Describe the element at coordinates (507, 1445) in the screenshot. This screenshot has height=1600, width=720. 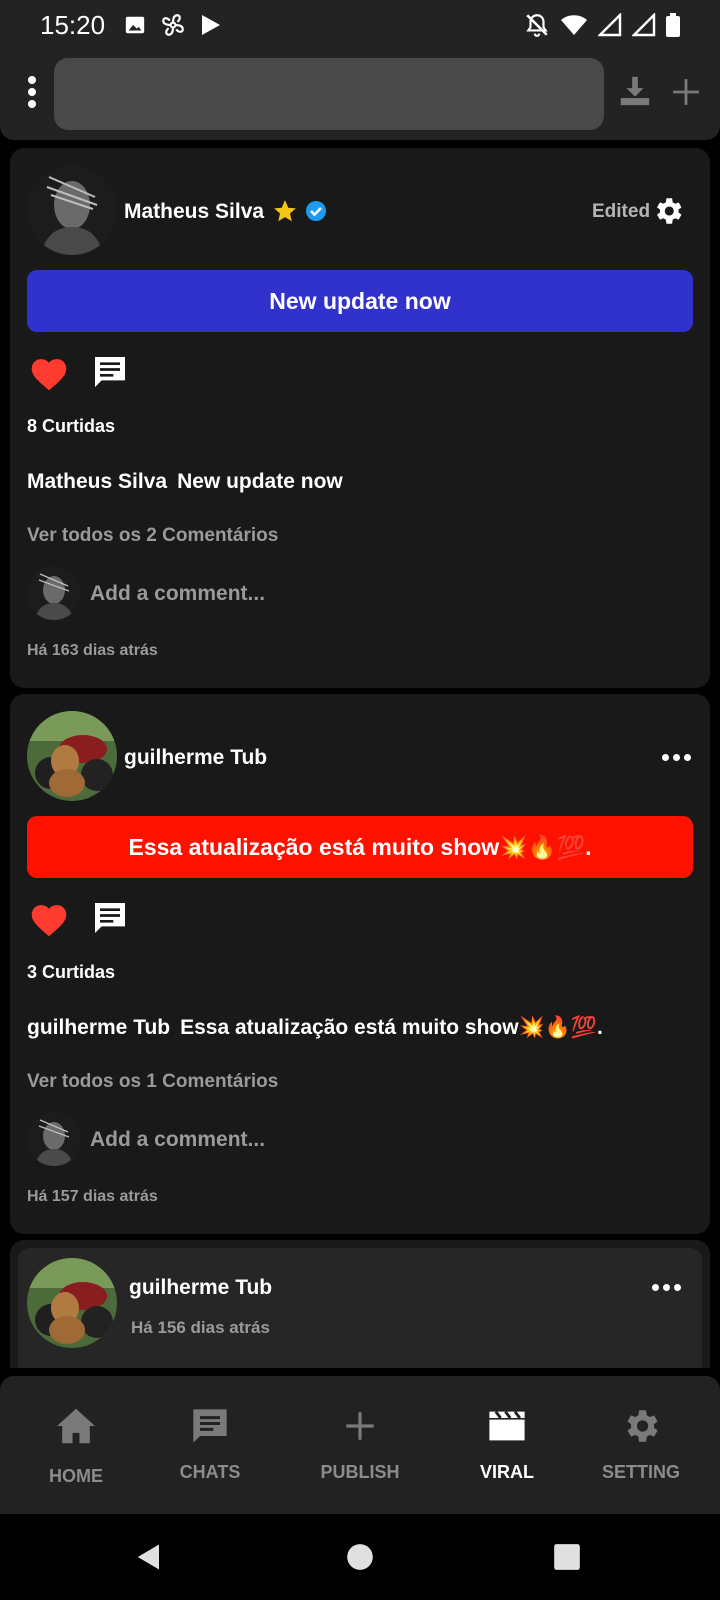
I see `nav-viral: VIRAL` at that location.